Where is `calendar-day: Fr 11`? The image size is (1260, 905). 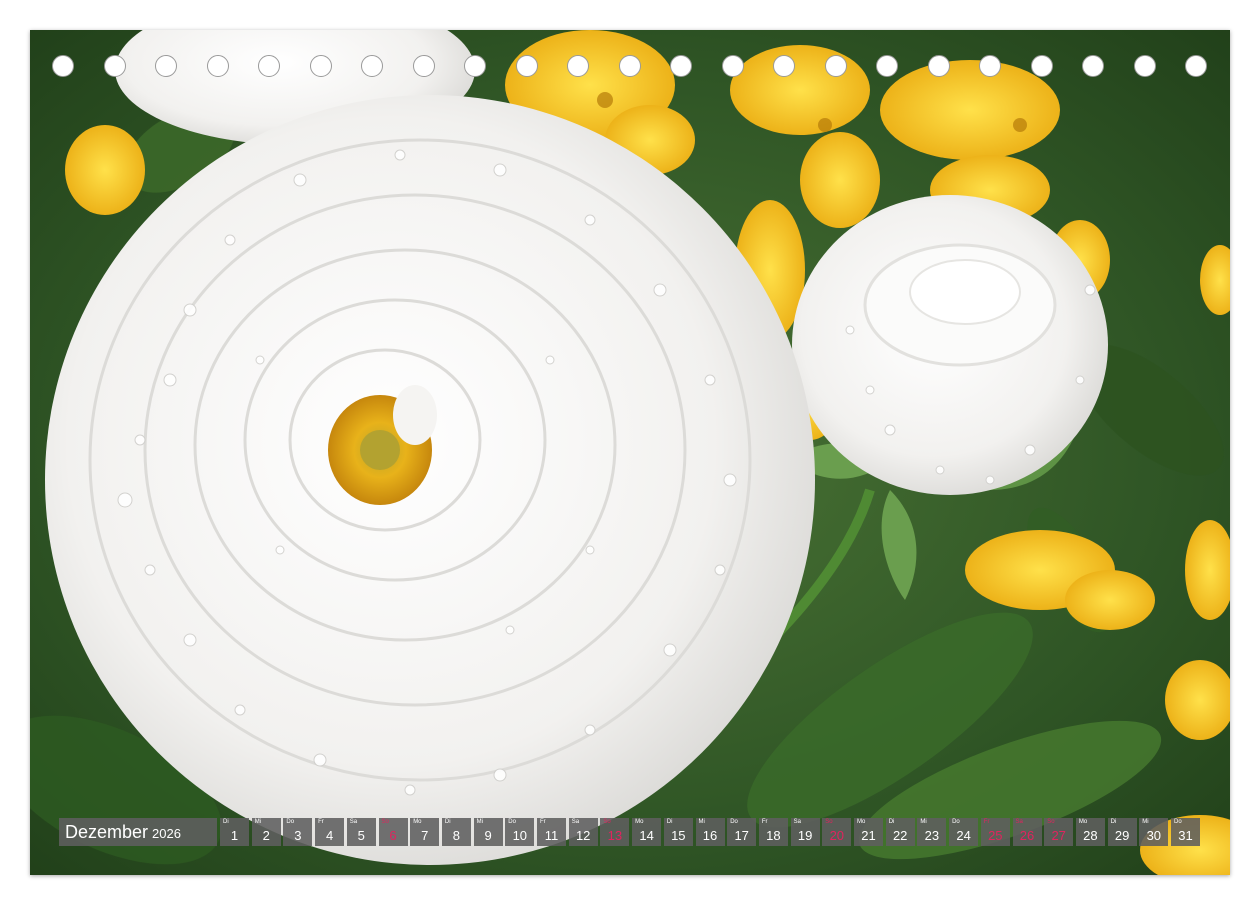 calendar-day: Fr 11 is located at coordinates (551, 832).